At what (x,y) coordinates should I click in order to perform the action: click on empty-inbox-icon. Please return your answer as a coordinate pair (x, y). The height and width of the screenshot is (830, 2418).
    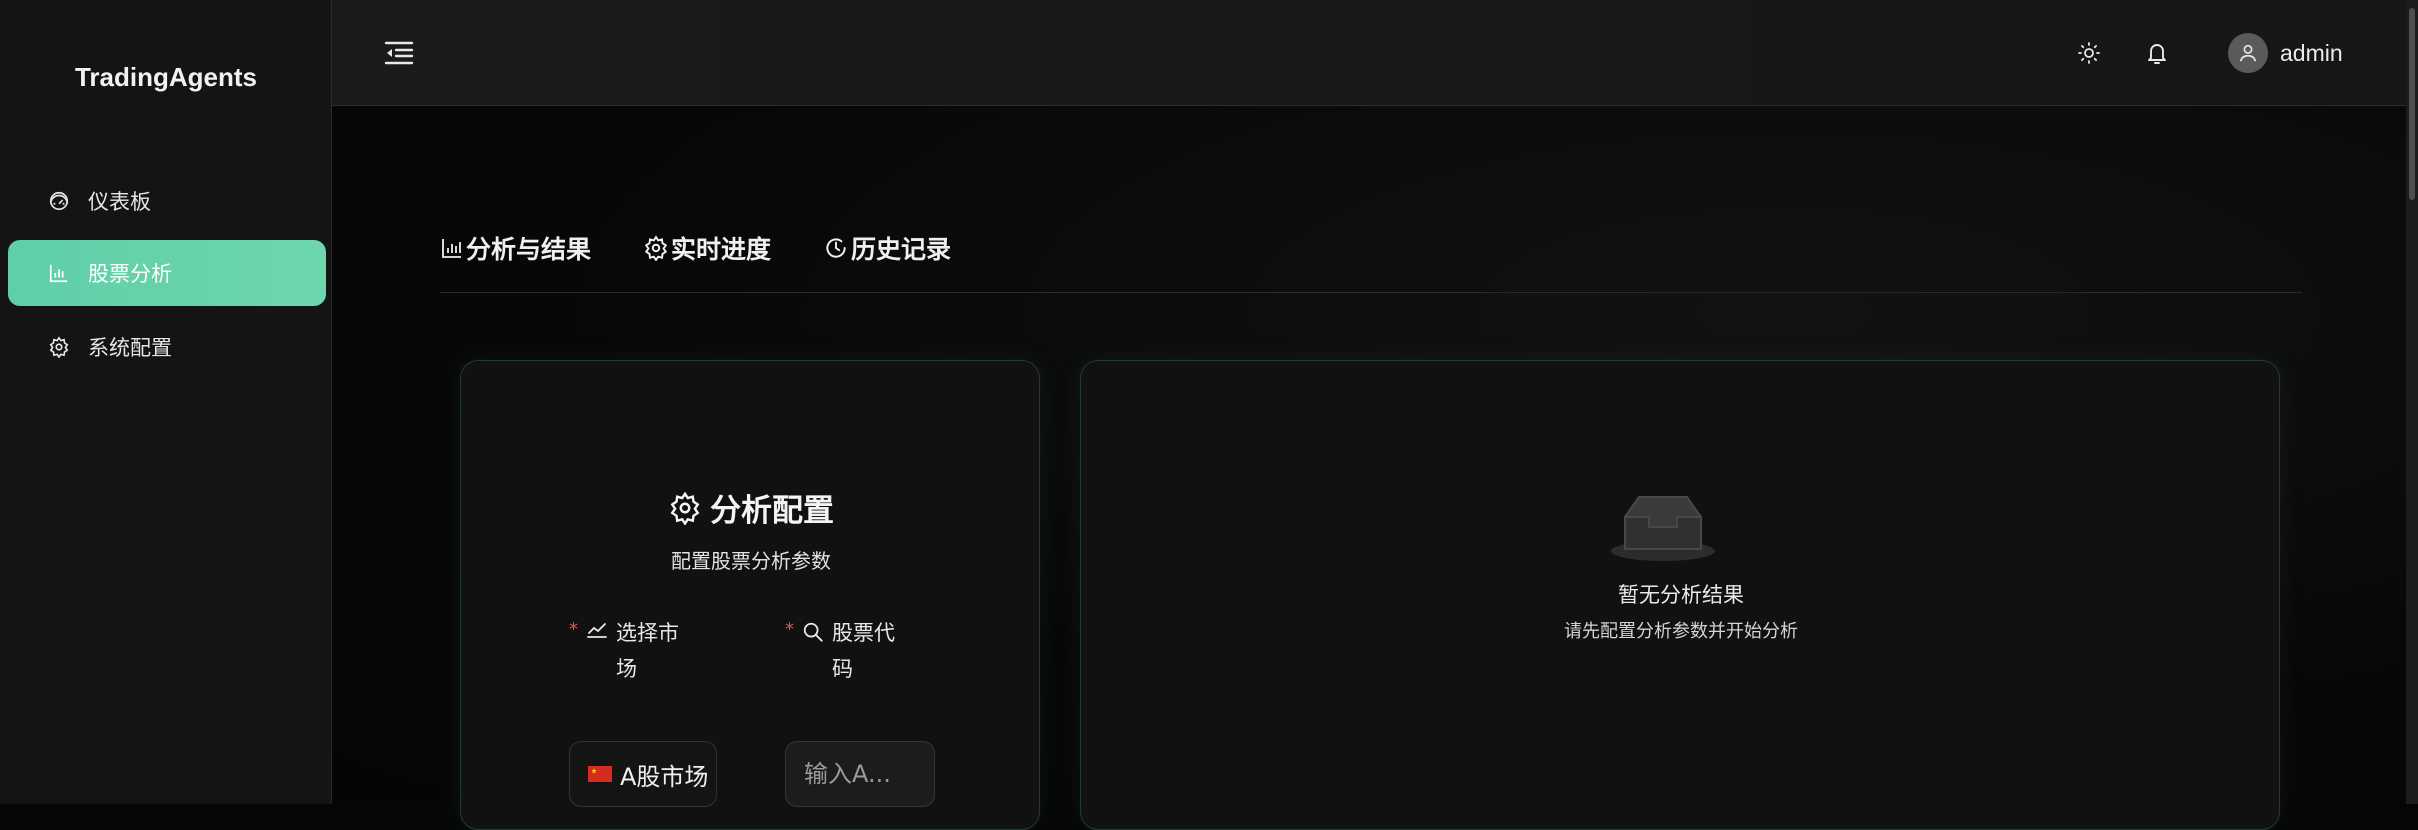
    Looking at the image, I should click on (1663, 529).